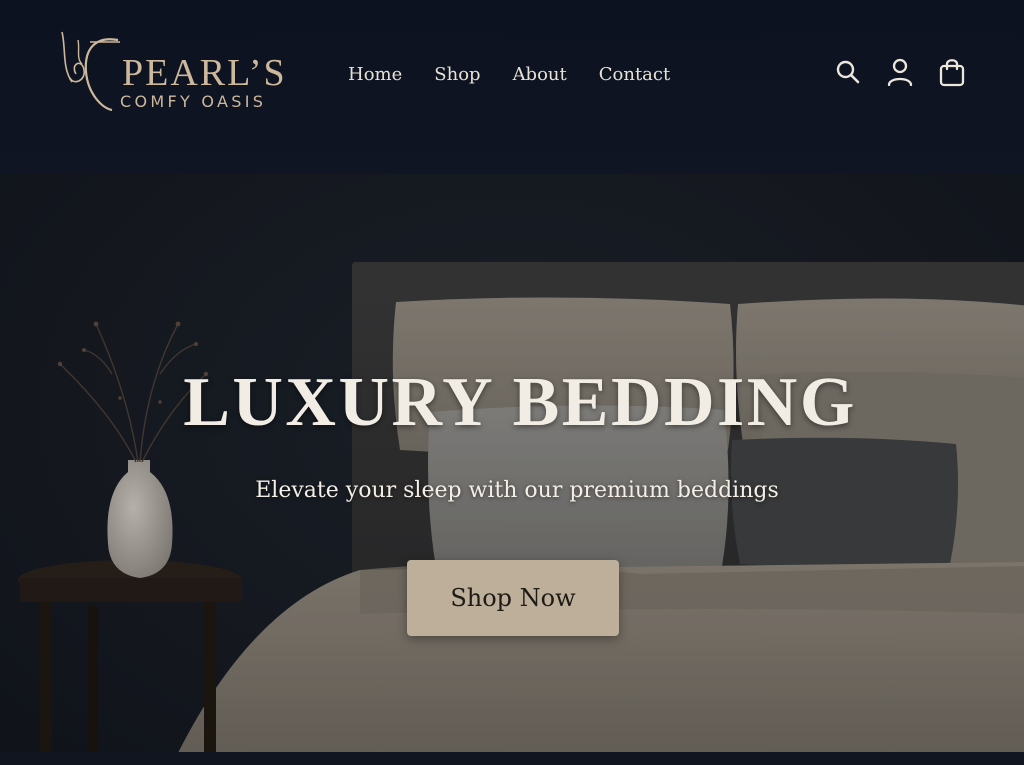 This screenshot has height=765, width=1024. Describe the element at coordinates (952, 72) in the screenshot. I see `shopping-bag-icon` at that location.